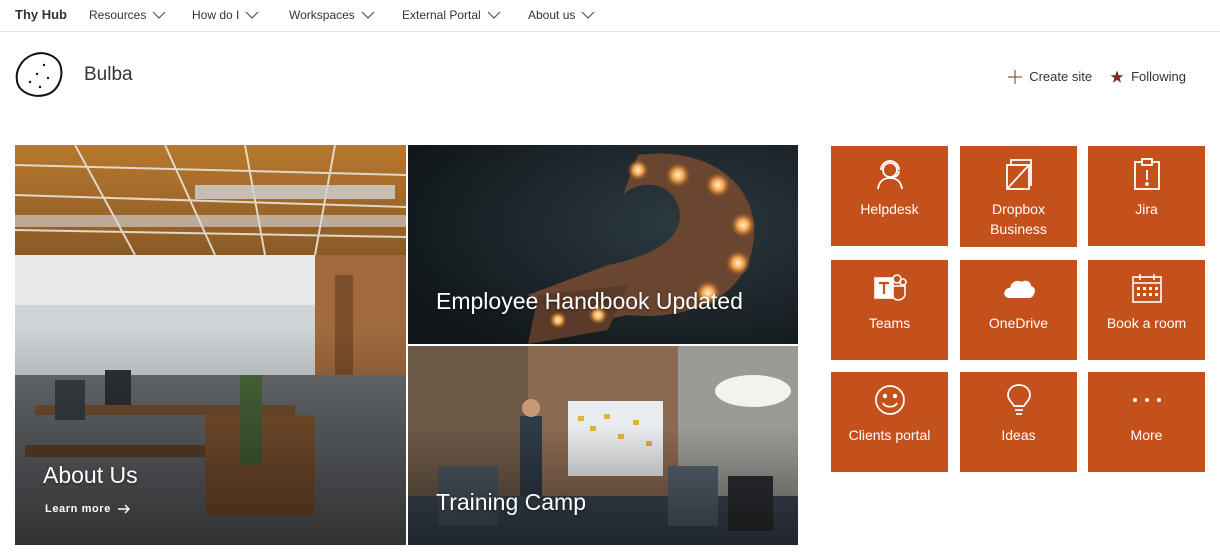  I want to click on arrow-right-icon, so click(123, 509).